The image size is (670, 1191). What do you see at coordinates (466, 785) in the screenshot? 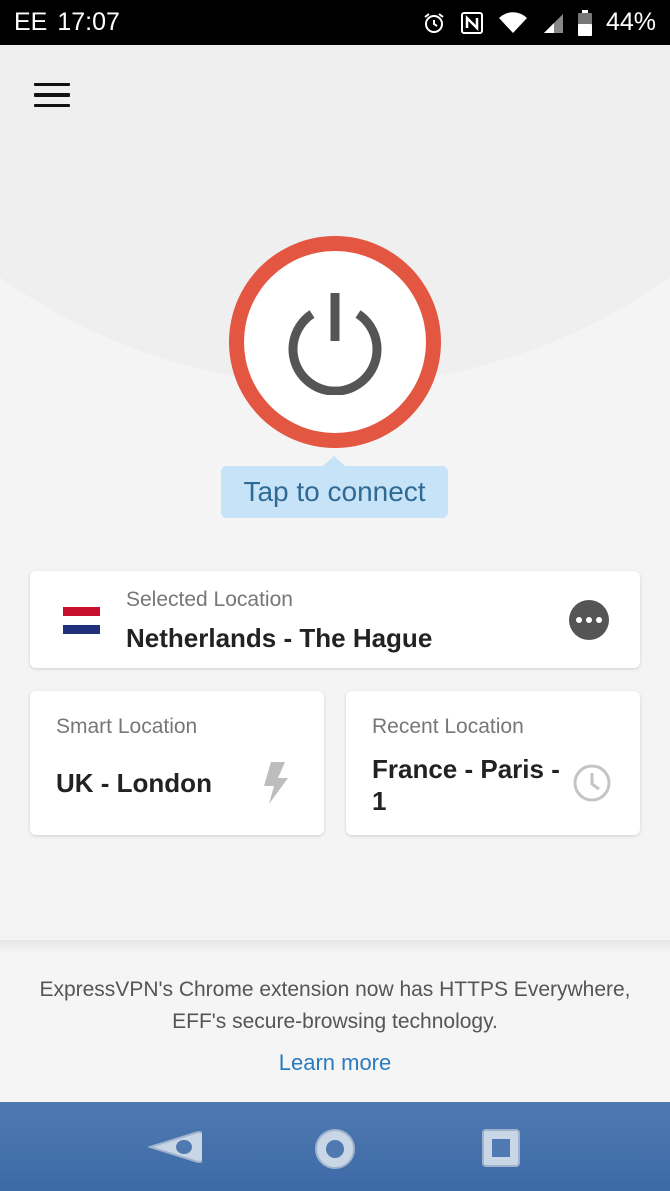
I see `recent-location-value: France - Paris - 1` at bounding box center [466, 785].